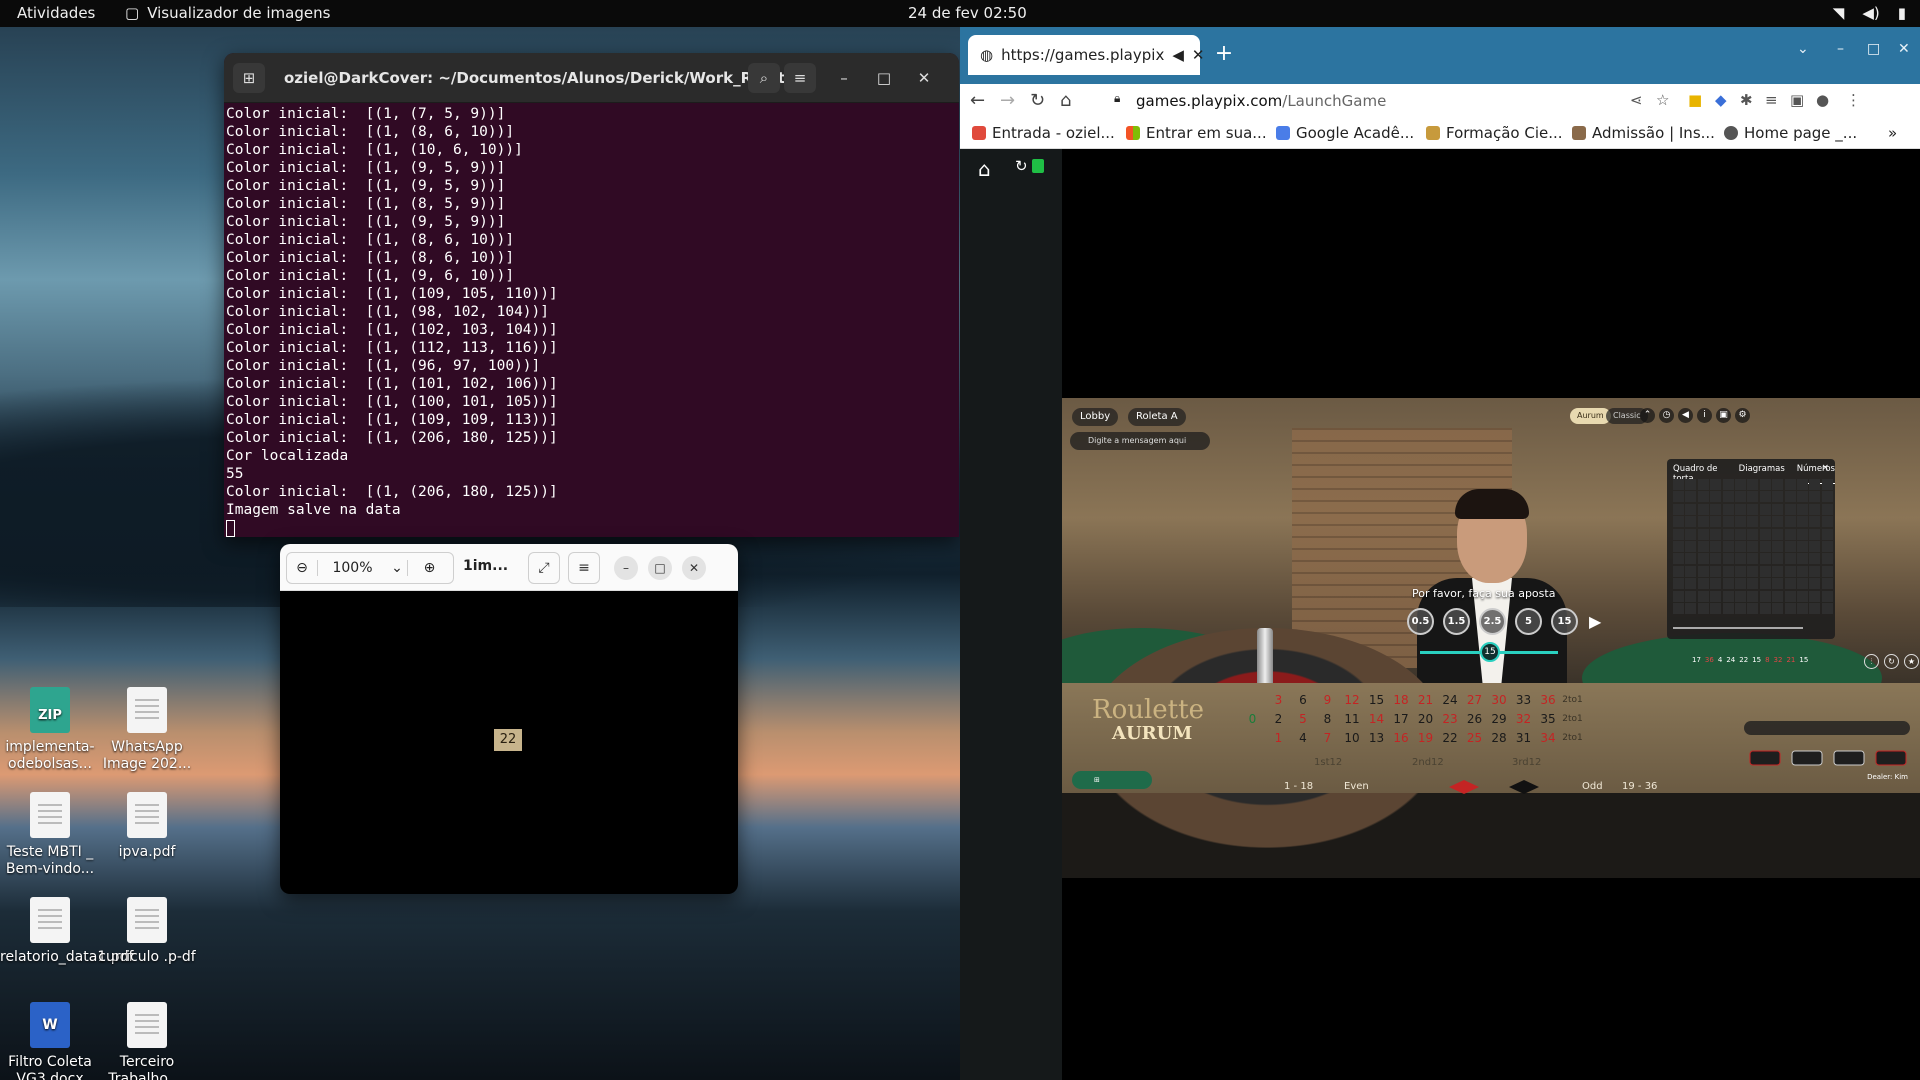 The height and width of the screenshot is (1080, 1920). Describe the element at coordinates (1723, 415) in the screenshot. I see `camera-icon: ▣` at that location.